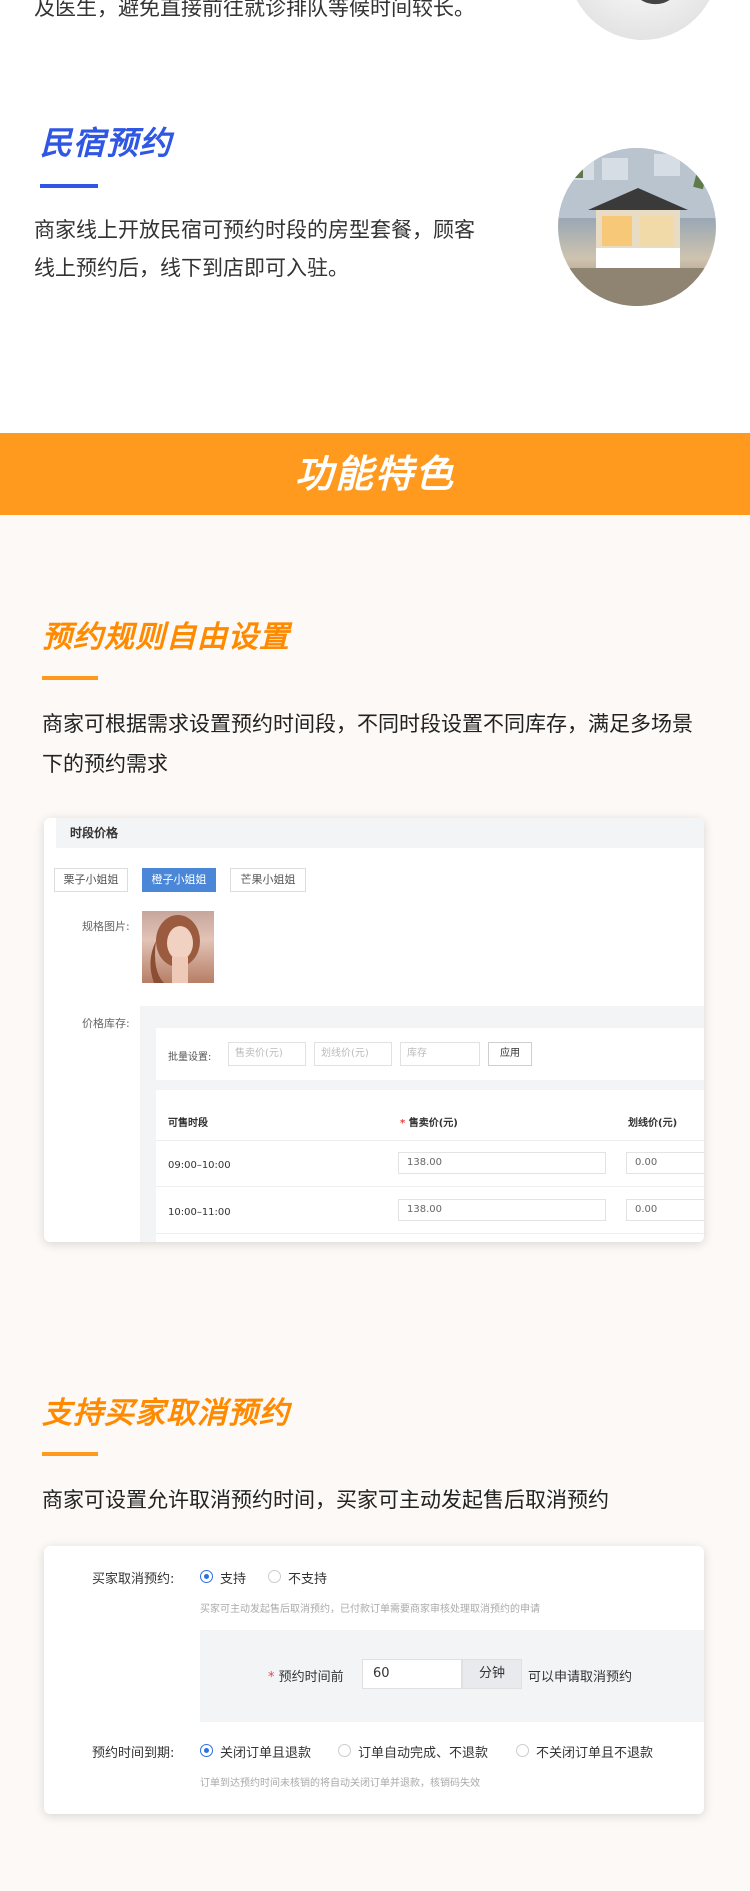  I want to click on tab-spec-2: 橙子小姐姐, so click(179, 880).